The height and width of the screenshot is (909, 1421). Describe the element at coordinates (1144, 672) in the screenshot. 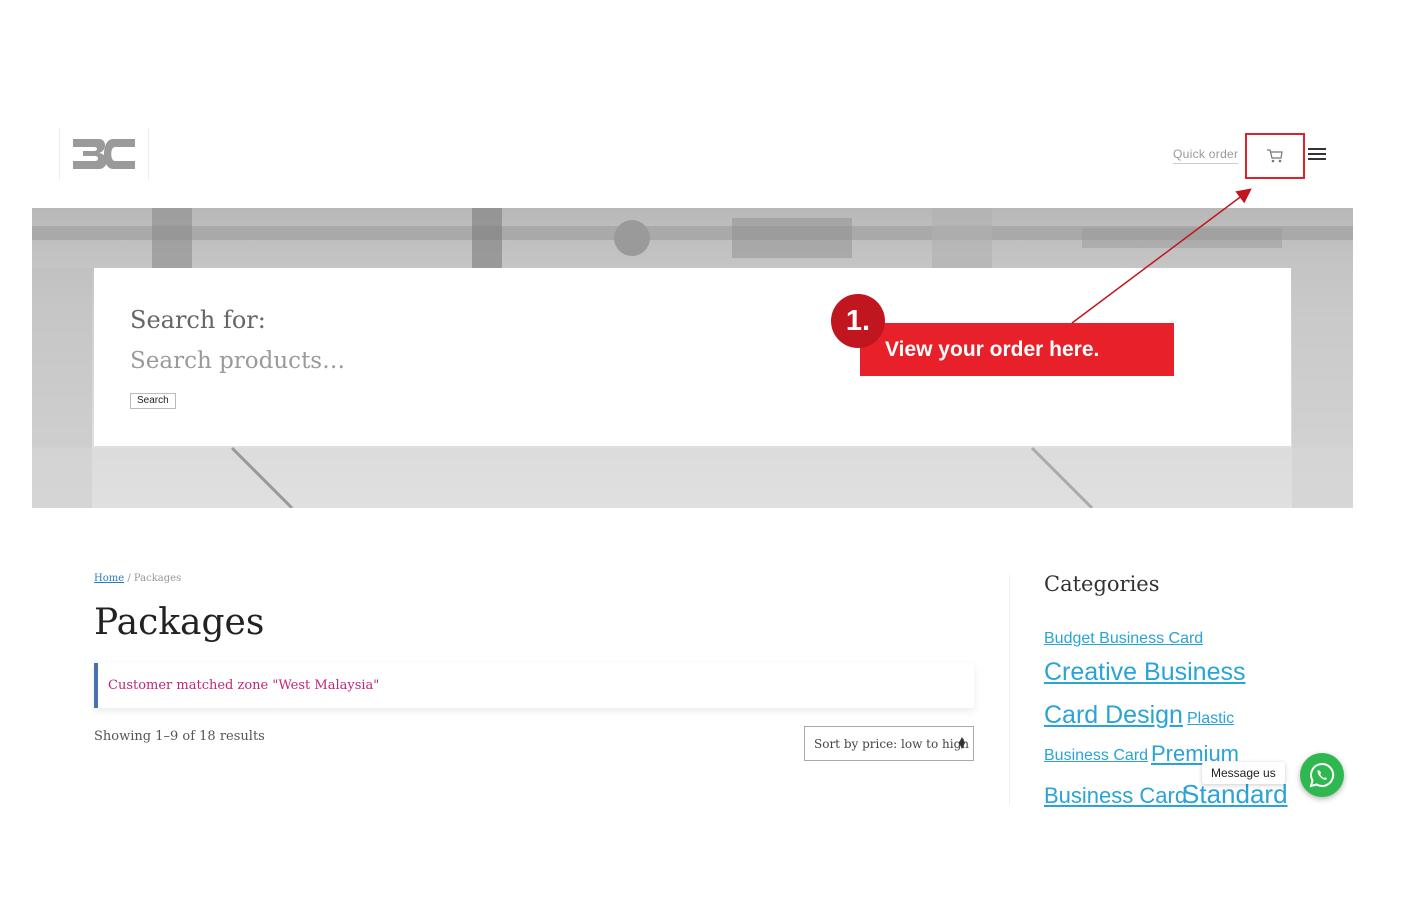

I see `category-link-creative-business: Creative Business` at that location.